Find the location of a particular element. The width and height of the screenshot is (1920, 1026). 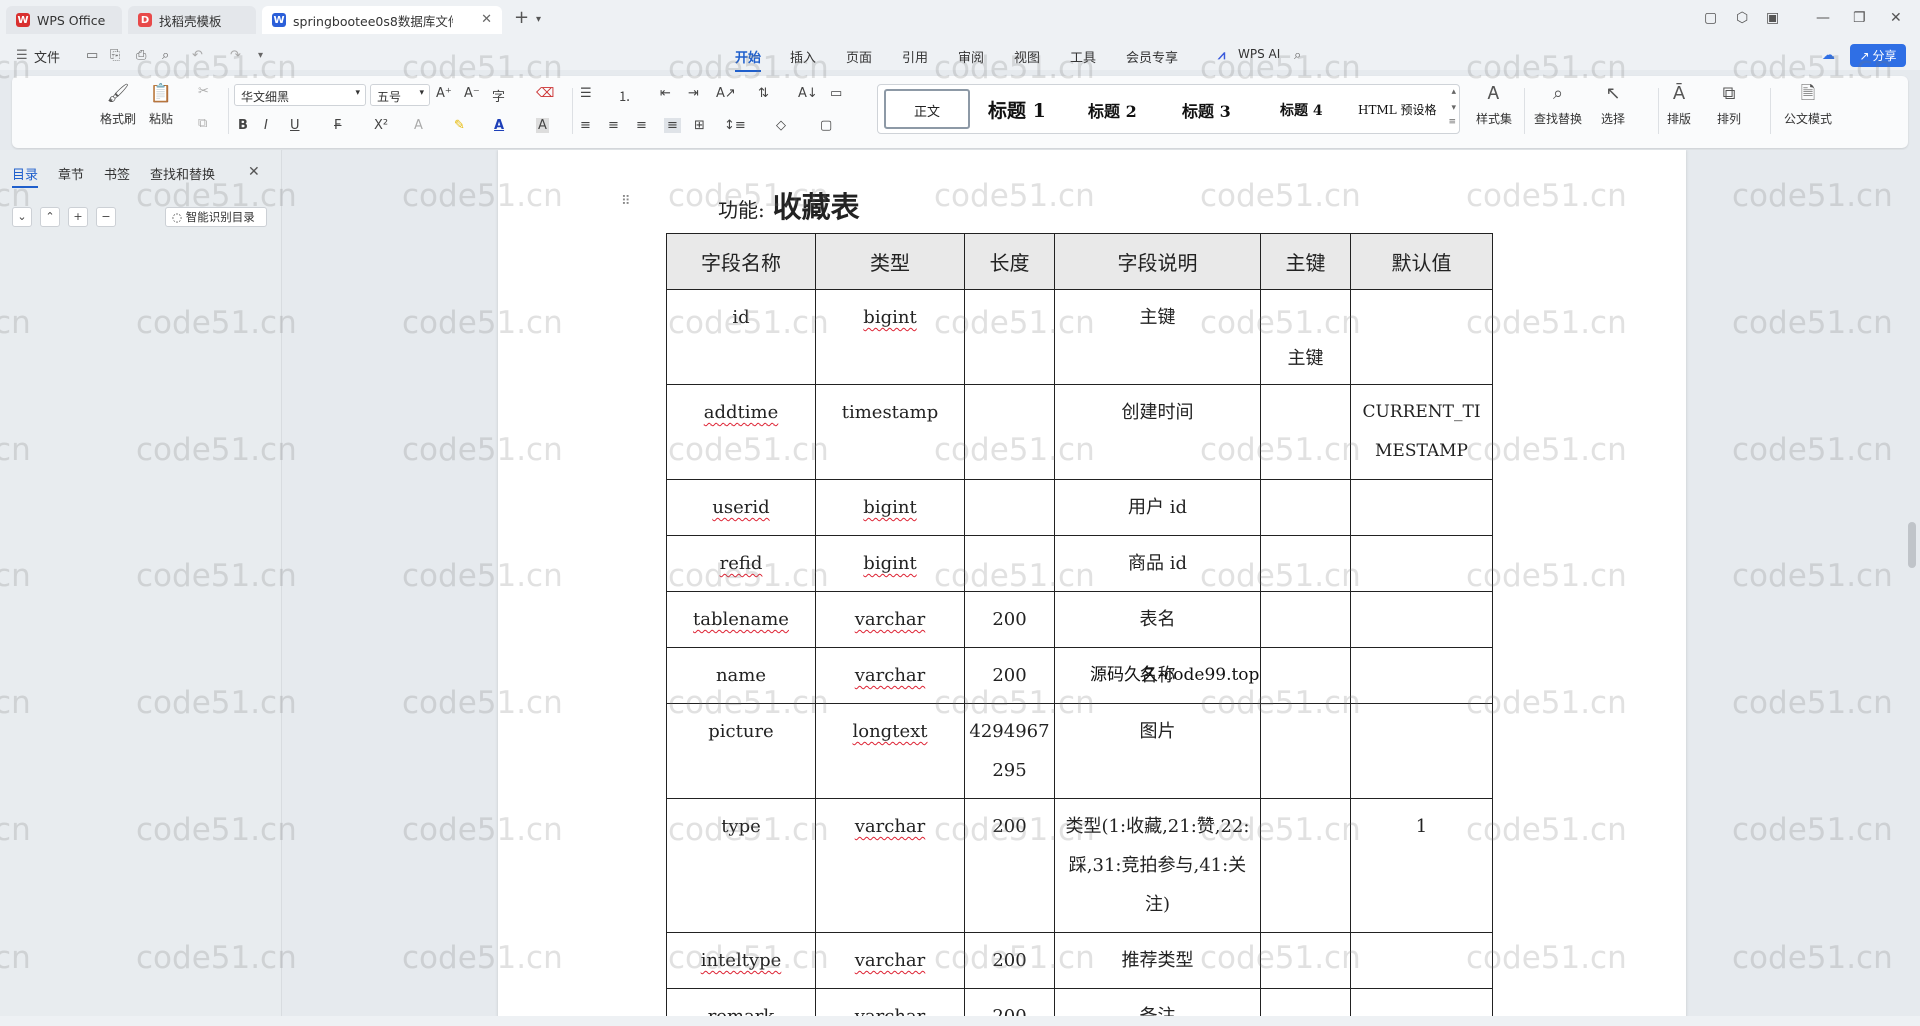

field-name-cell: userid is located at coordinates (741, 507).